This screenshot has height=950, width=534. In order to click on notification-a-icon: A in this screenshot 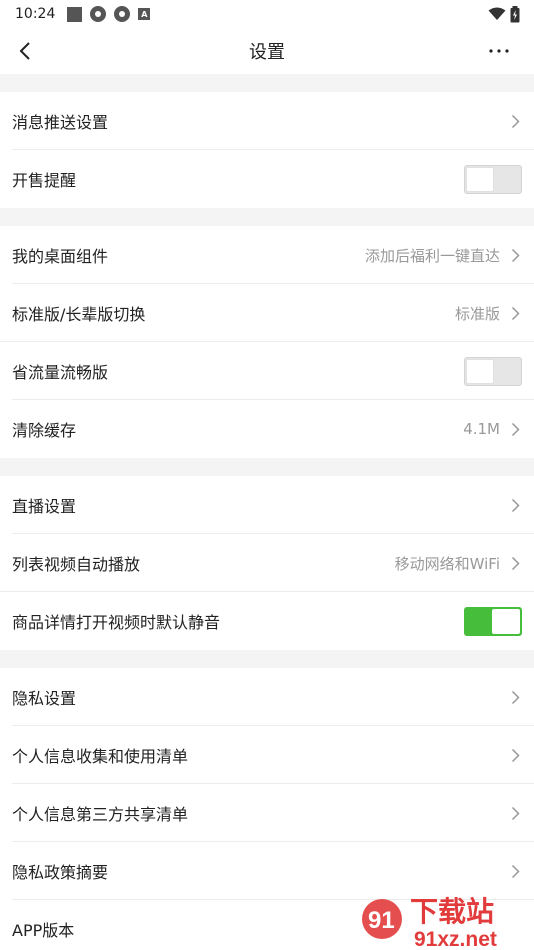, I will do `click(144, 14)`.